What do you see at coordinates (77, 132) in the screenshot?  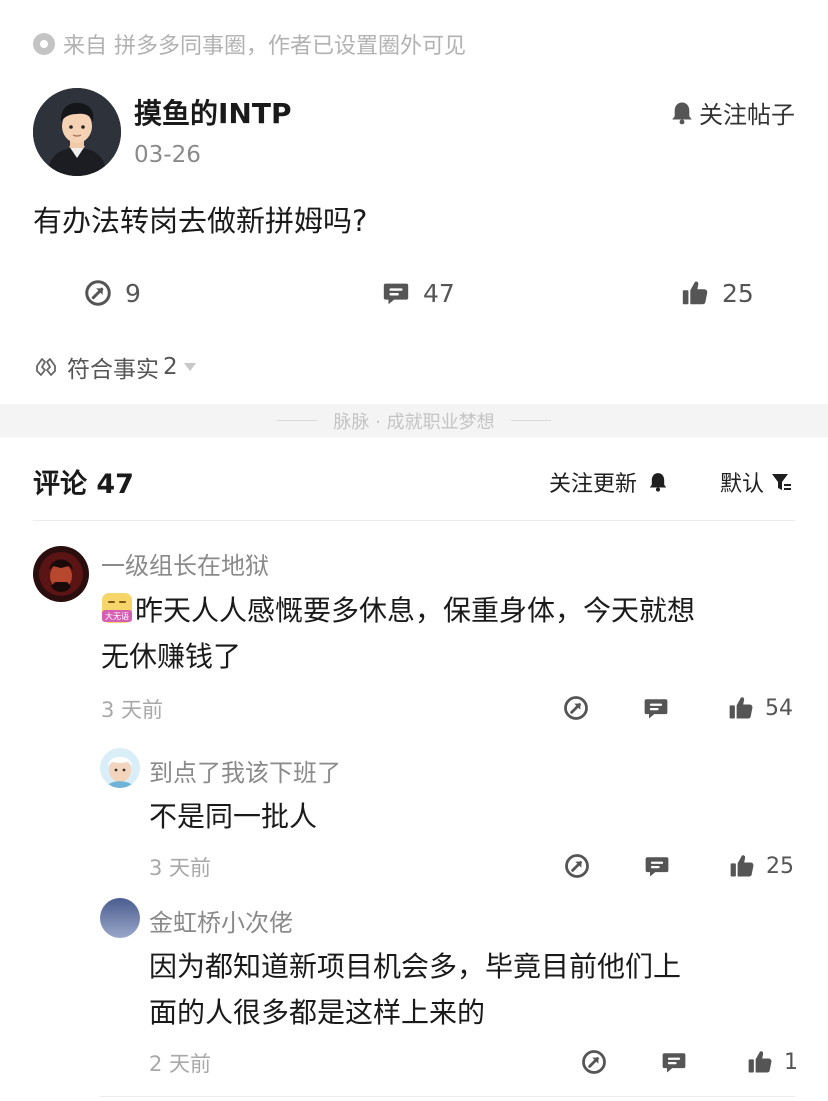 I see `author-avatar` at bounding box center [77, 132].